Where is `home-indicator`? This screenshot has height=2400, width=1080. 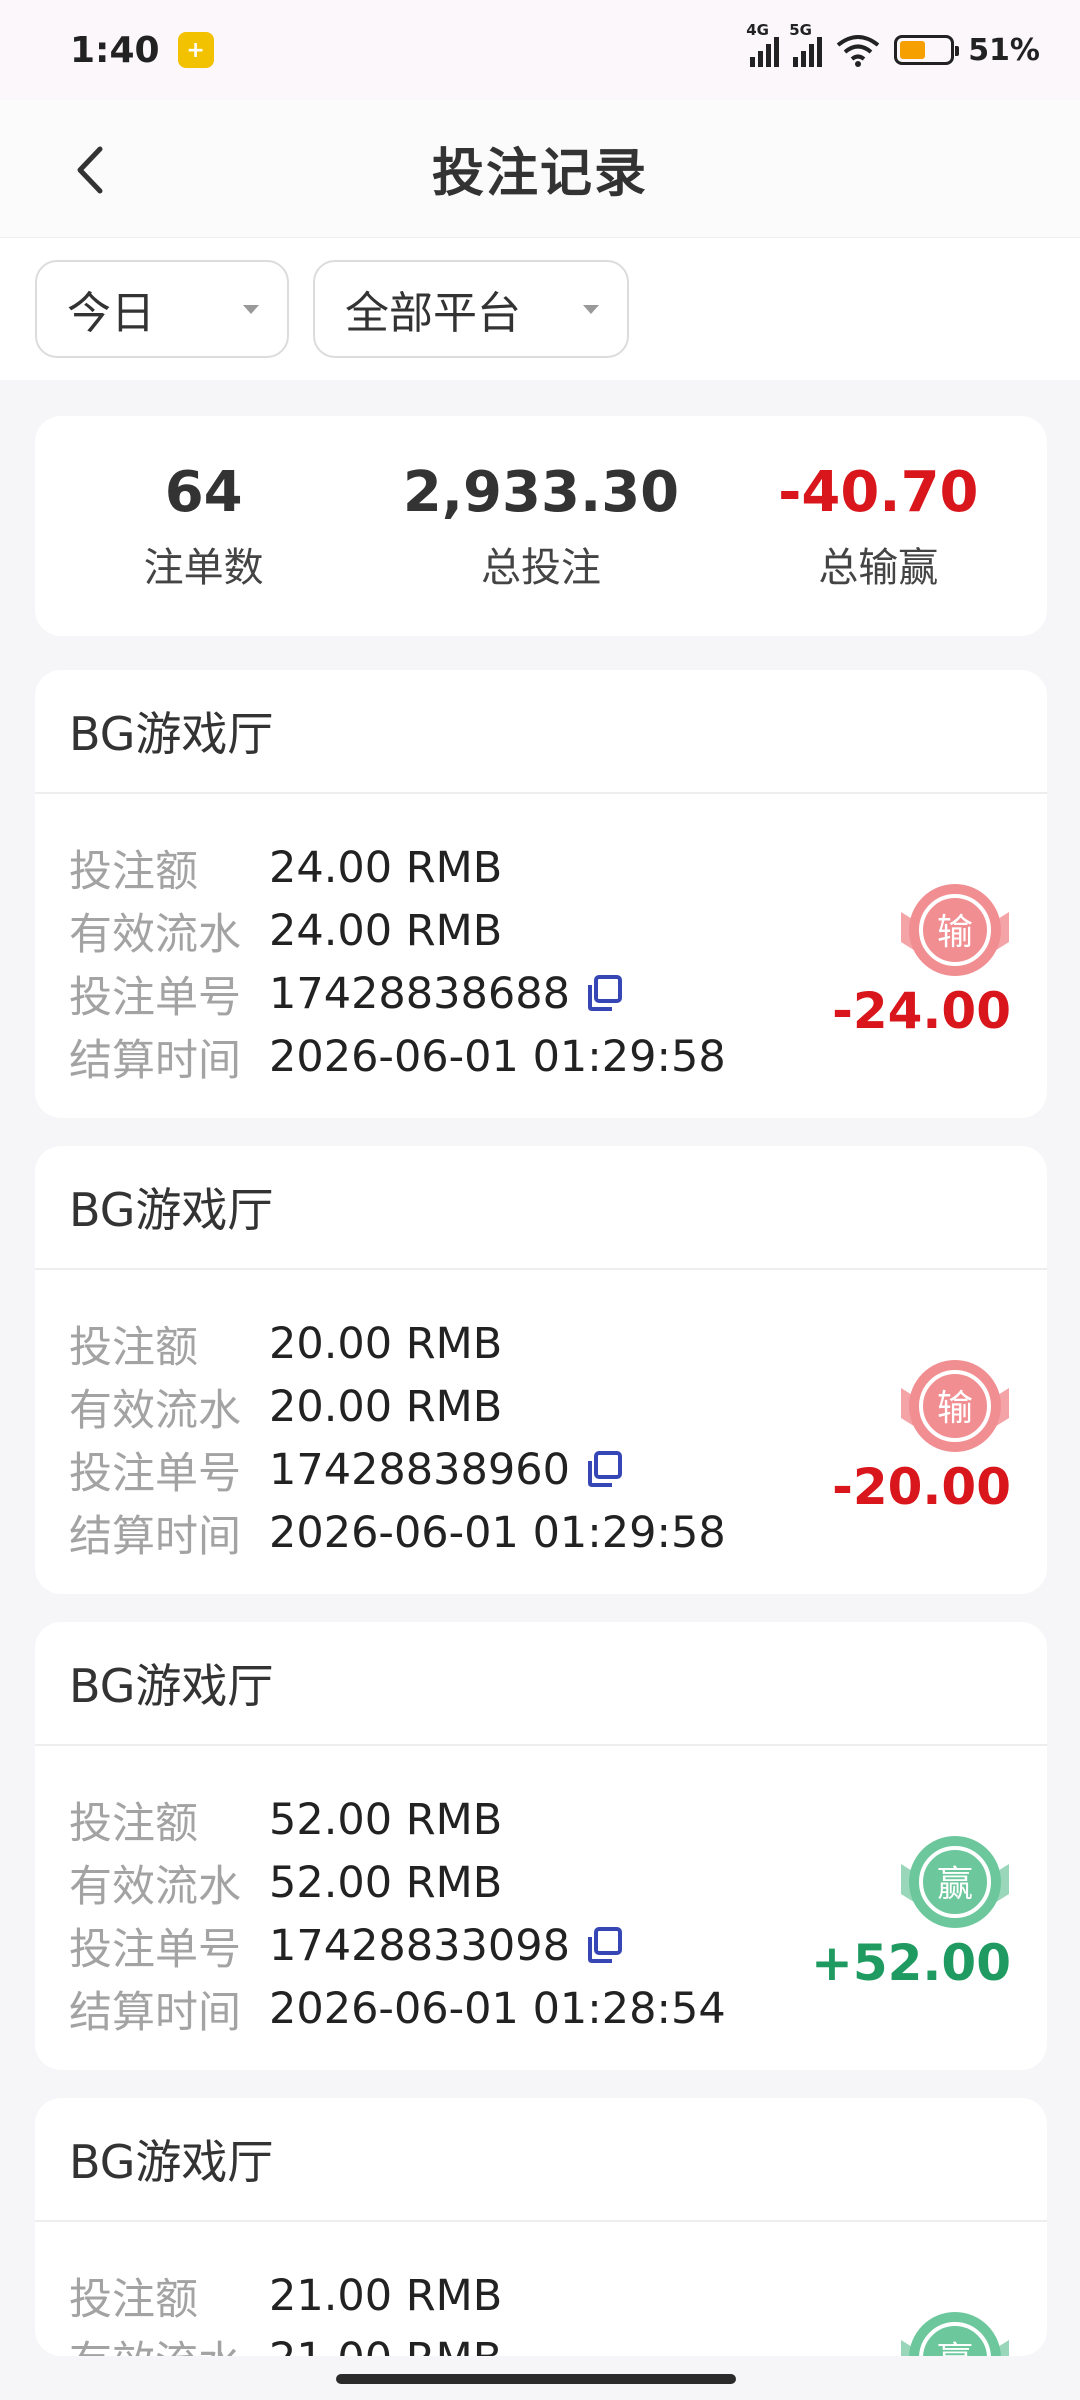
home-indicator is located at coordinates (536, 2379).